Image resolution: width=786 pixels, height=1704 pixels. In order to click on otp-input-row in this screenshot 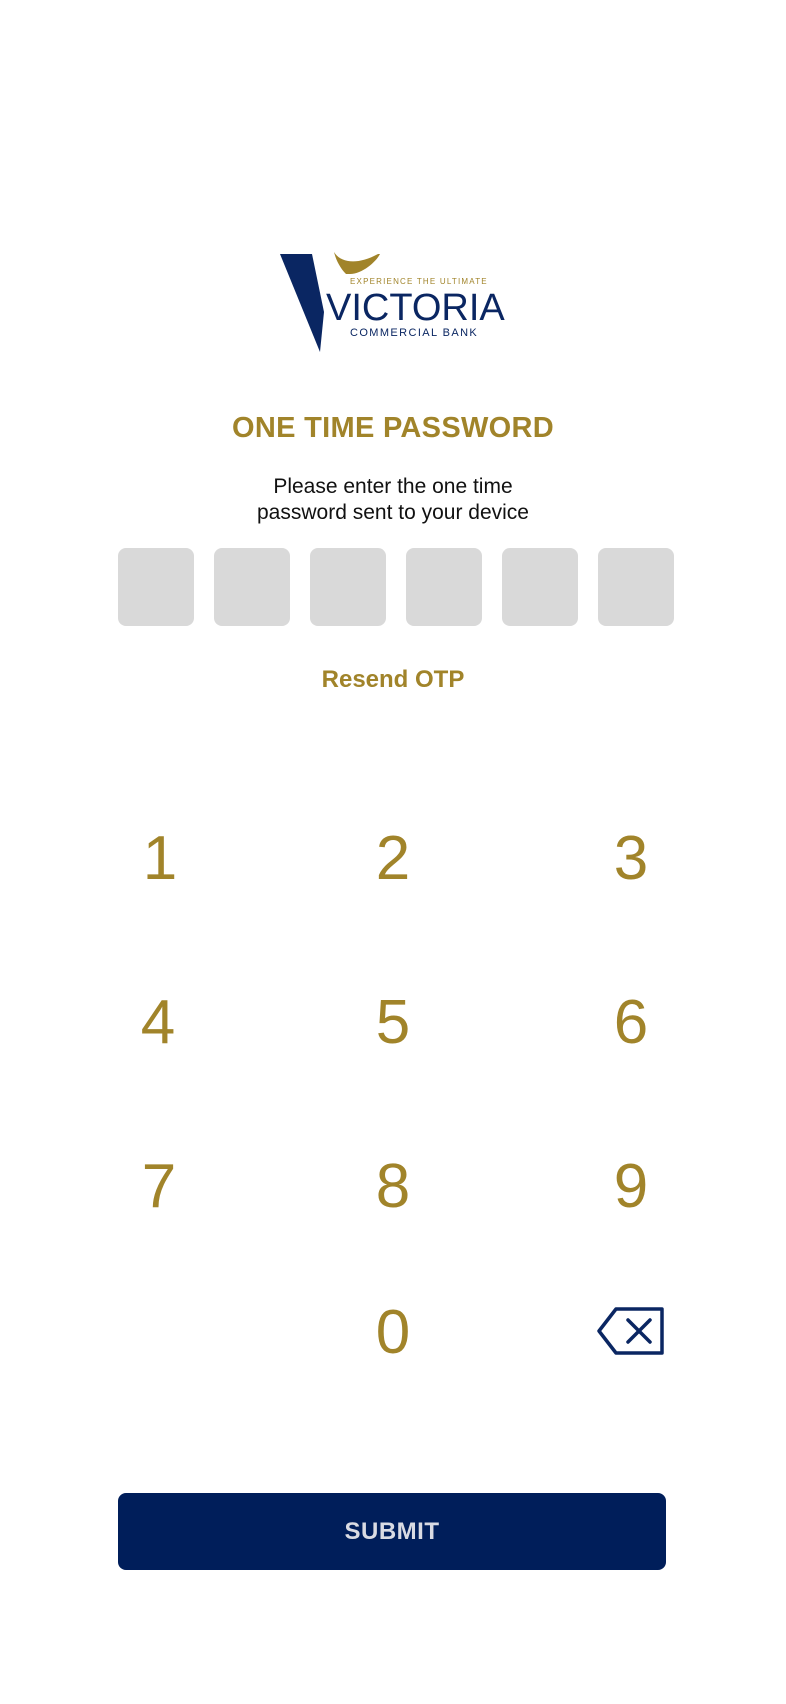, I will do `click(396, 587)`.